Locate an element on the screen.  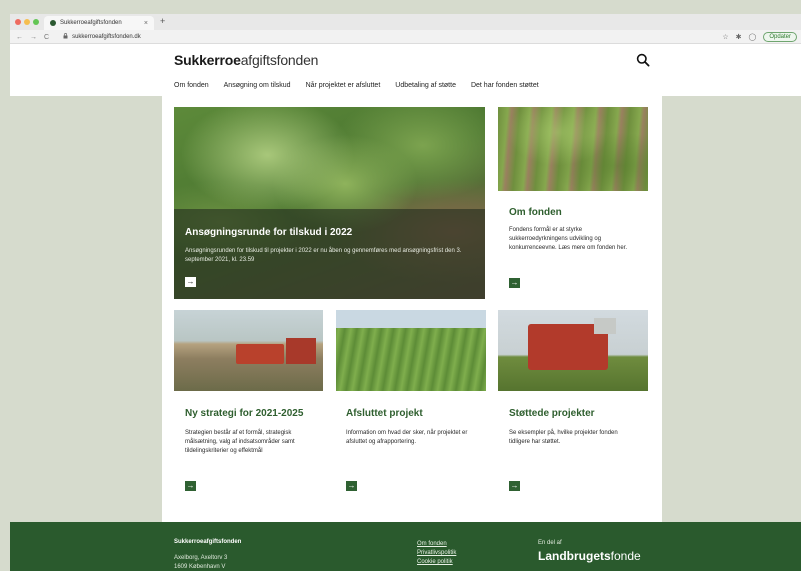
window-controls is located at coordinates (27, 22).